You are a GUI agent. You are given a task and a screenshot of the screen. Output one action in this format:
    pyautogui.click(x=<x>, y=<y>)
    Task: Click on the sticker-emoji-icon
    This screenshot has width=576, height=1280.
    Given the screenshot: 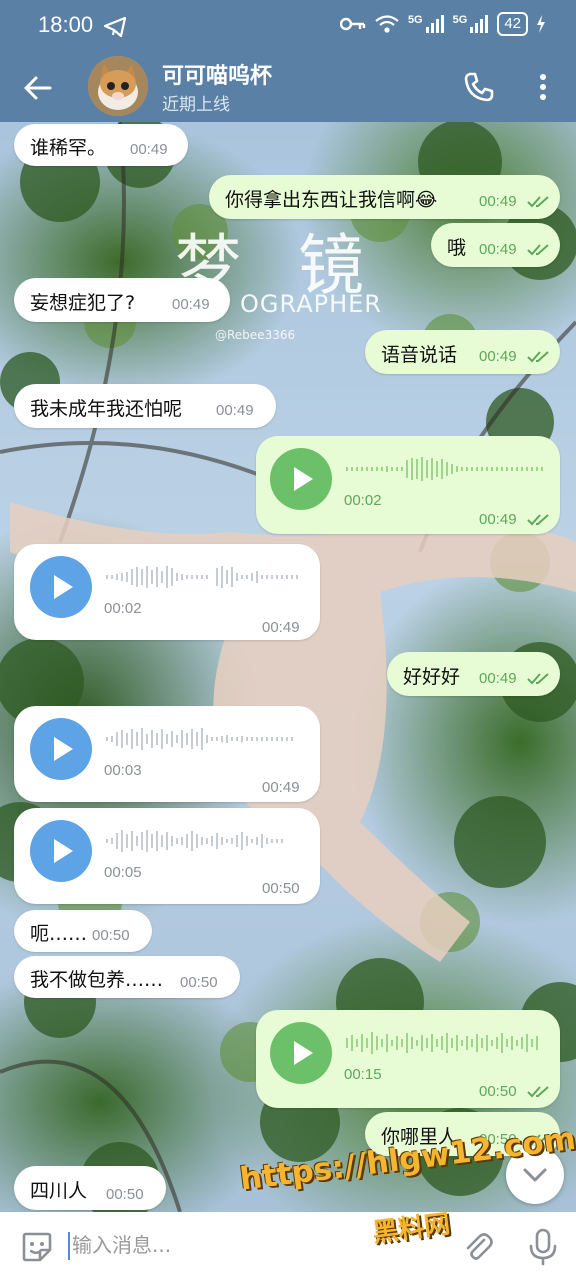 What is the action you would take?
    pyautogui.click(x=37, y=1247)
    